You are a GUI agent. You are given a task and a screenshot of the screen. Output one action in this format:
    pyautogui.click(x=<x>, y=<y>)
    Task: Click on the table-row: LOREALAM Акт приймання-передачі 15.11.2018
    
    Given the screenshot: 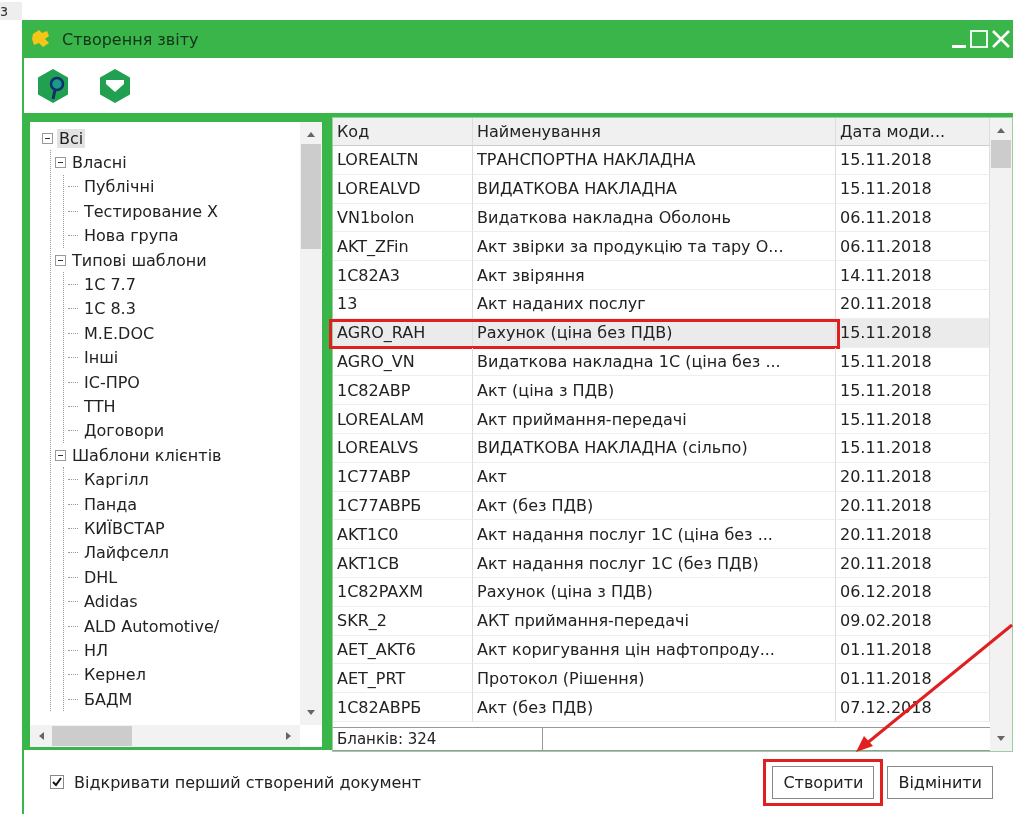 What is the action you would take?
    pyautogui.click(x=661, y=419)
    